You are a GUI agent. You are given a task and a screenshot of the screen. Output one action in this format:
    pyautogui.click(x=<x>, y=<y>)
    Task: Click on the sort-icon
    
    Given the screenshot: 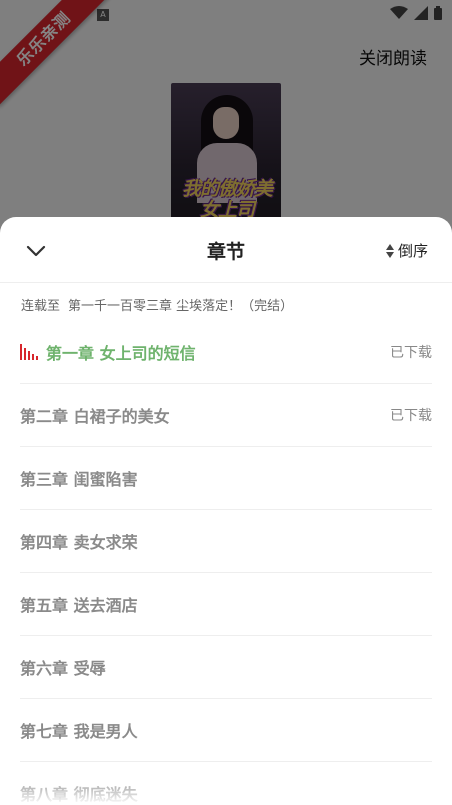 What is the action you would take?
    pyautogui.click(x=389, y=250)
    